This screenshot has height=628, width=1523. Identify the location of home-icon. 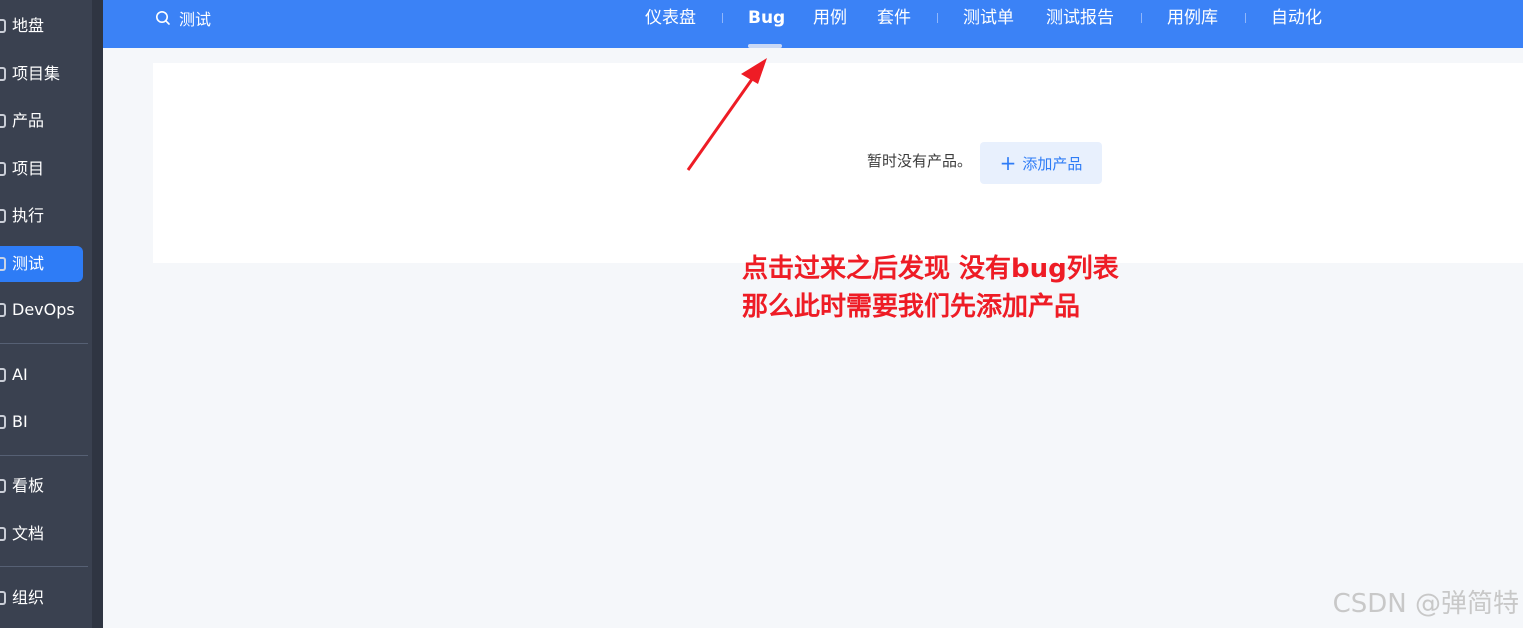
(3, 26).